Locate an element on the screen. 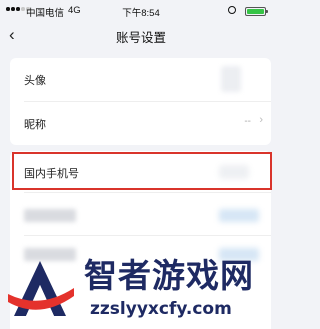  avatar is located at coordinates (231, 79).